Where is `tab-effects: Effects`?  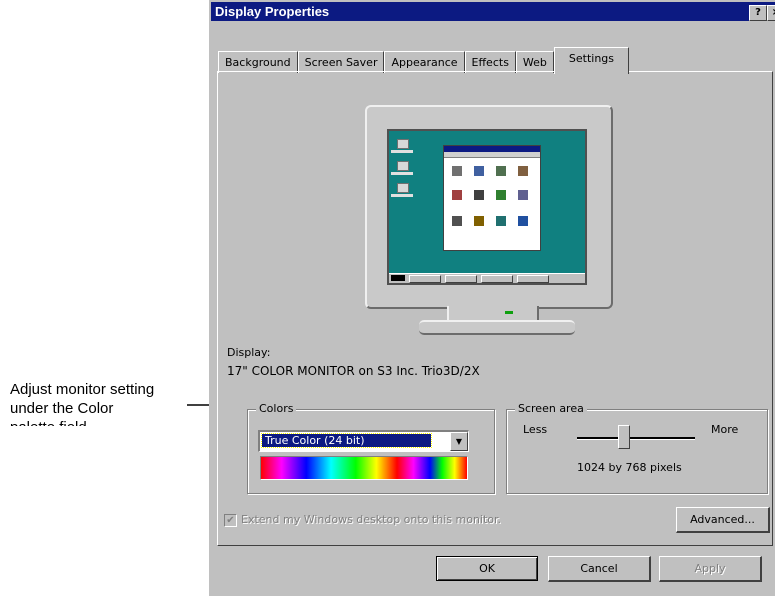
tab-effects: Effects is located at coordinates (490, 62).